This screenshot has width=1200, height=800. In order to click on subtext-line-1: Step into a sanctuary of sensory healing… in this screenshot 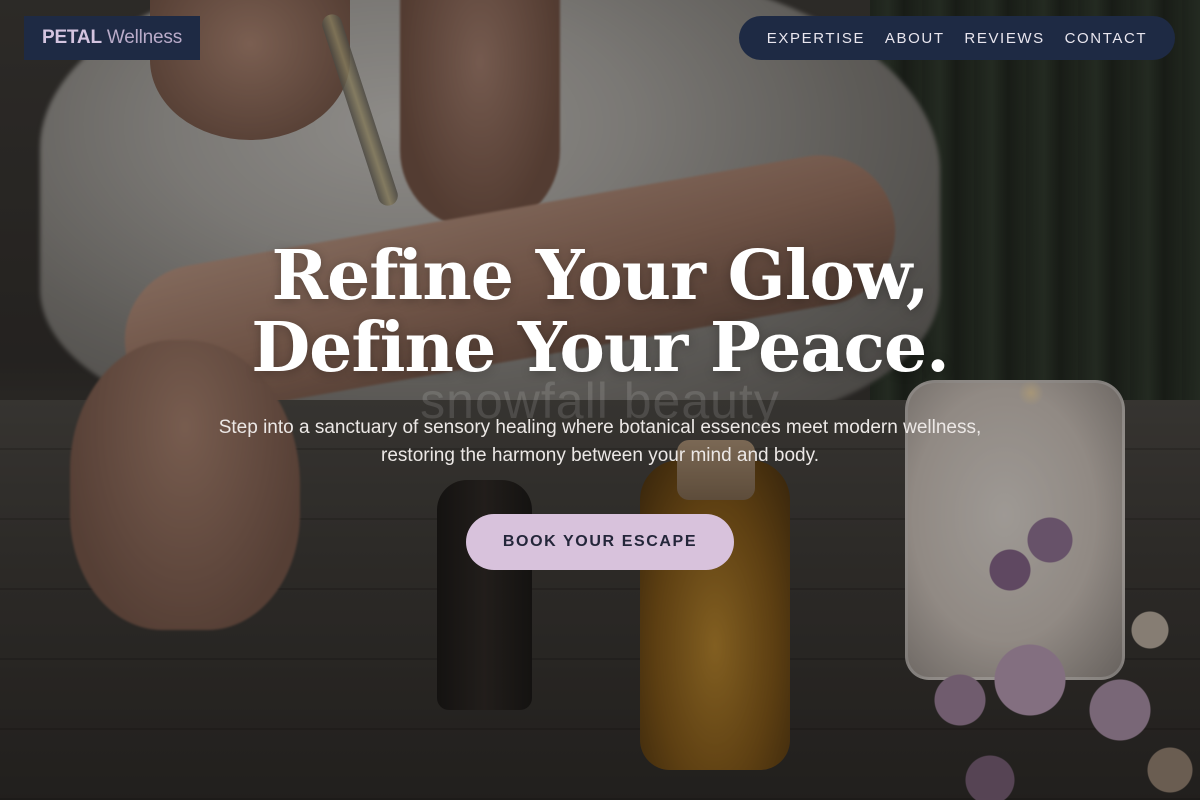, I will do `click(600, 427)`.